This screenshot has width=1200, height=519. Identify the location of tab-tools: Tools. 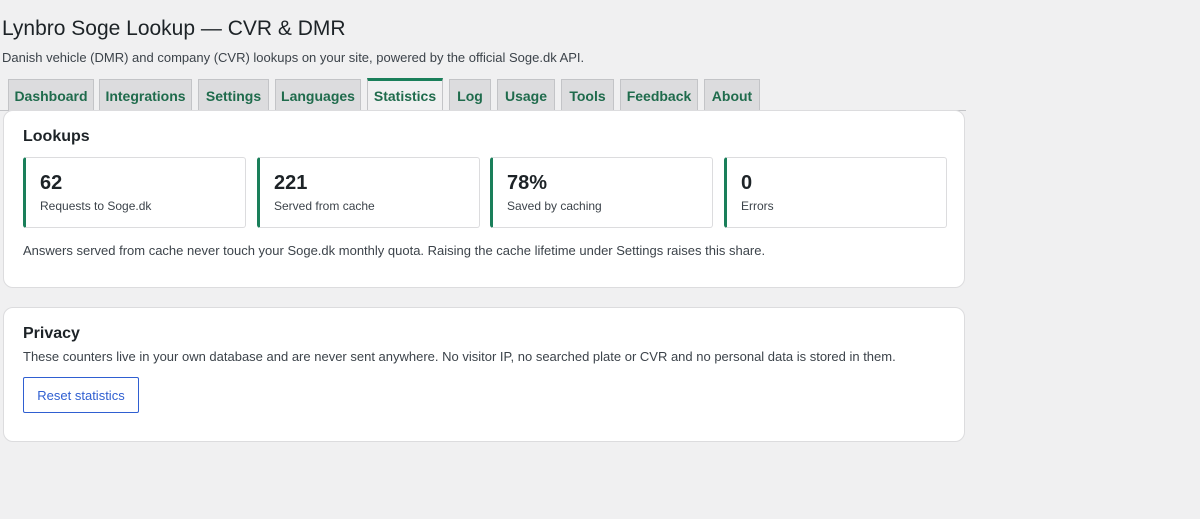
(587, 95).